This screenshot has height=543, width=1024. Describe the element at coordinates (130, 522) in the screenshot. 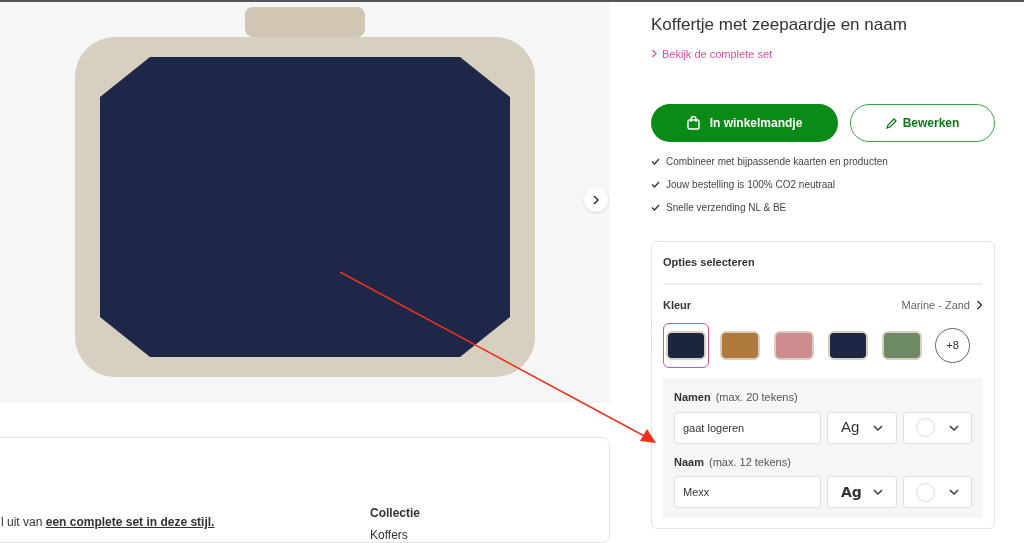

I see `complete-set-link: een complete set in deze stijl.` at that location.